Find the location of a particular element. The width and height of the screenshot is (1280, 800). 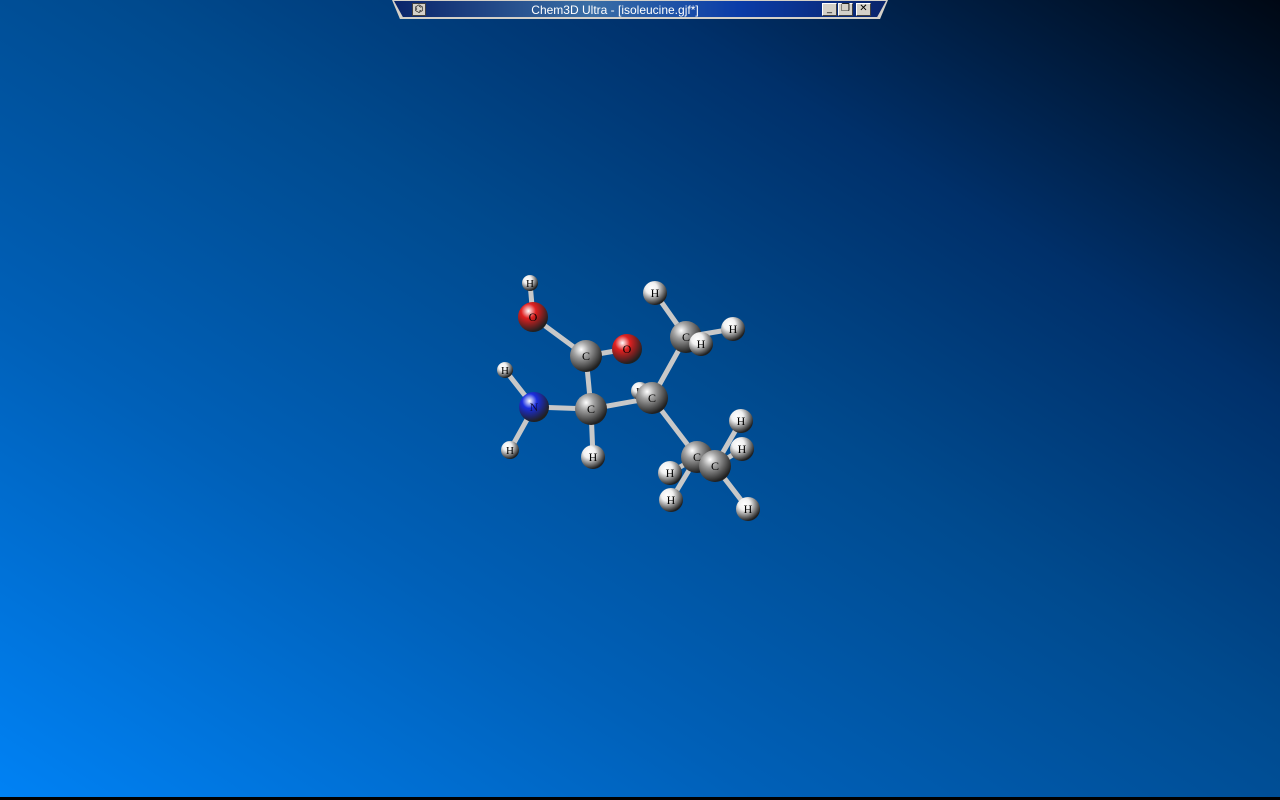

restore-button: ❐ is located at coordinates (845, 9).